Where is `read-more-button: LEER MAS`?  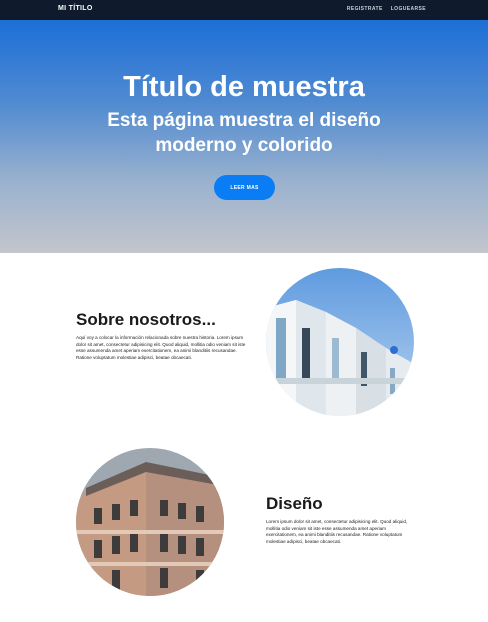
read-more-button: LEER MAS is located at coordinates (244, 187).